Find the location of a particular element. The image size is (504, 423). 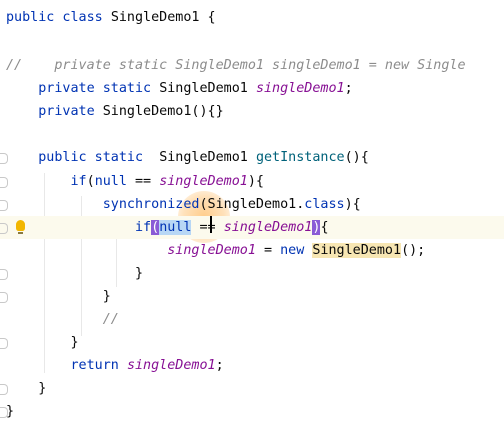

code-text: synchronized(SingleDemo1.class){ is located at coordinates (183, 204).